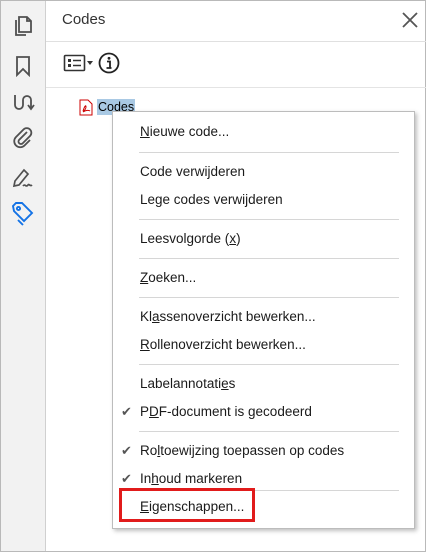 The width and height of the screenshot is (426, 552). I want to click on info-icon, so click(109, 63).